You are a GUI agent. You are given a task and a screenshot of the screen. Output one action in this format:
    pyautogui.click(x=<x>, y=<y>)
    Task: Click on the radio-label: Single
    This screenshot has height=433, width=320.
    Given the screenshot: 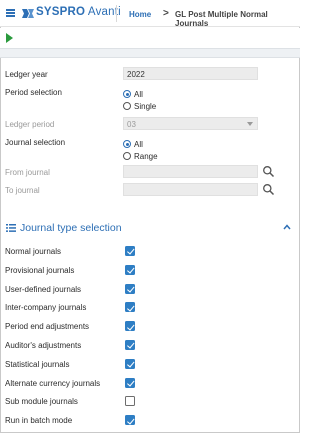 What is the action you would take?
    pyautogui.click(x=145, y=106)
    